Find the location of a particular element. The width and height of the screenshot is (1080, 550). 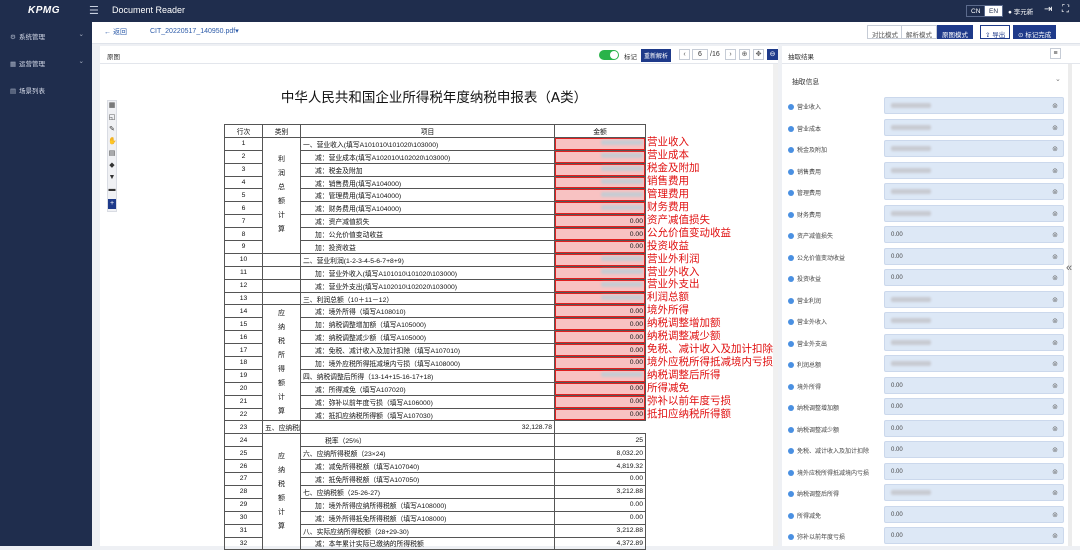

zoom-in-icon: ⊕ is located at coordinates (744, 54).